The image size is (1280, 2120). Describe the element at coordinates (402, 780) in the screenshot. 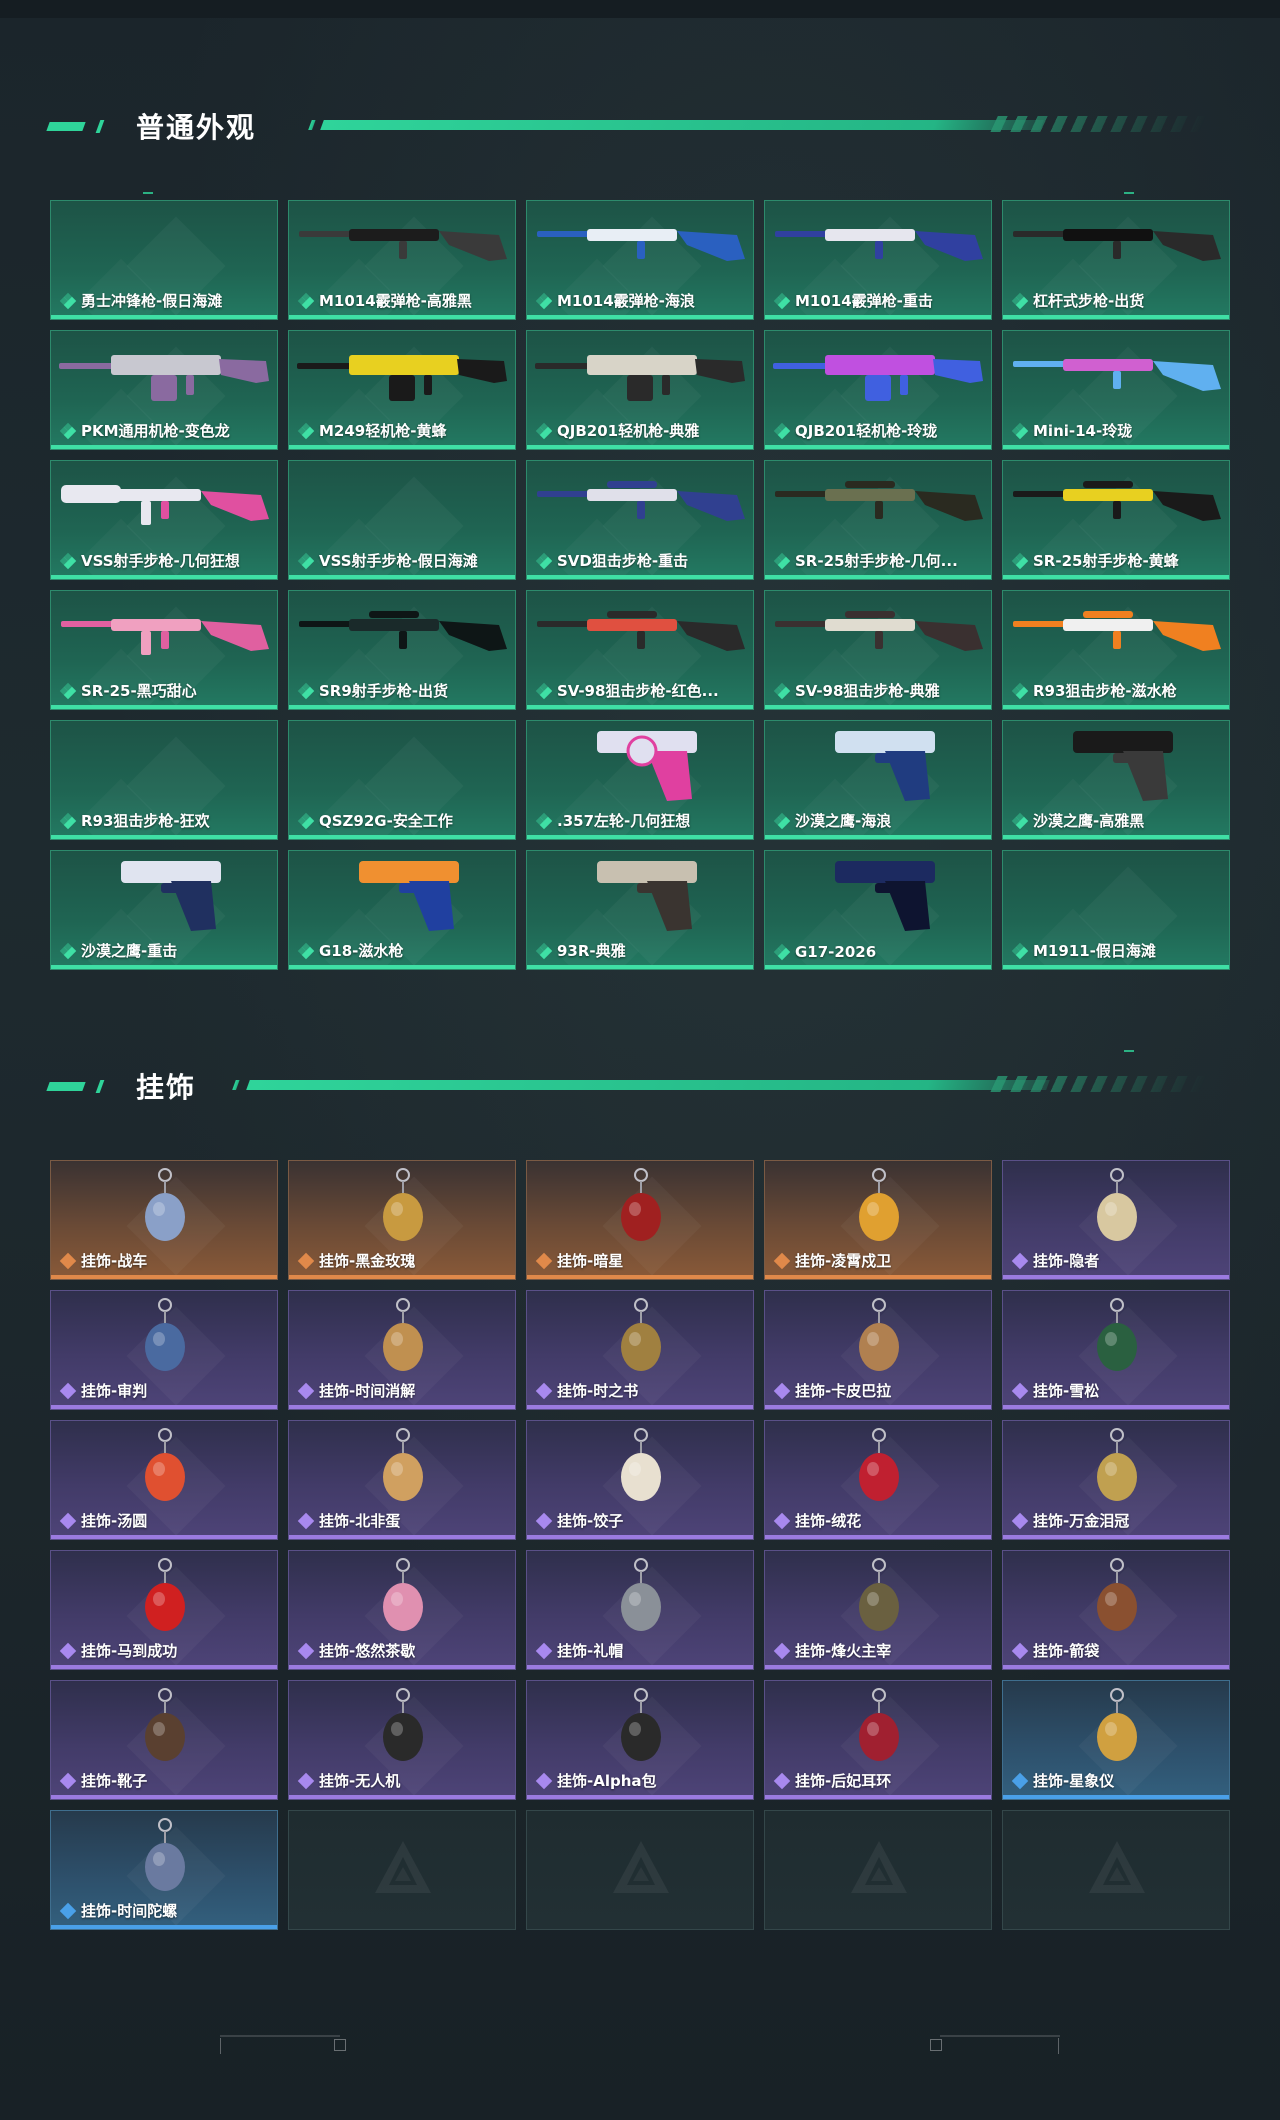

I see `skin-card: QSZ92G-安全工作` at that location.